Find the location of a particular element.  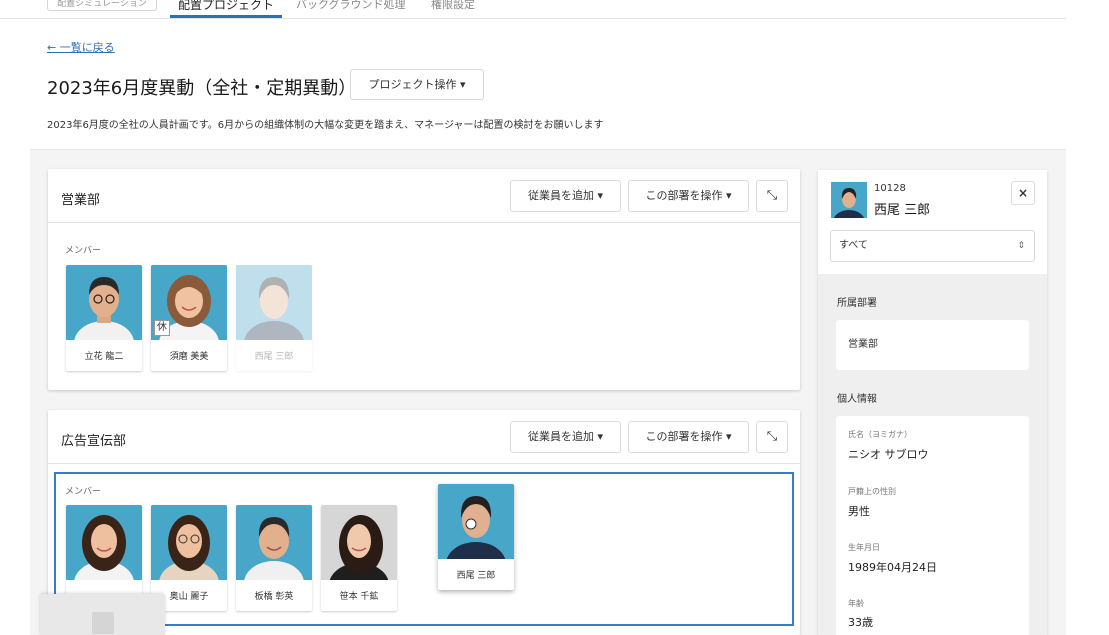

filter-value: すべて is located at coordinates (853, 245).